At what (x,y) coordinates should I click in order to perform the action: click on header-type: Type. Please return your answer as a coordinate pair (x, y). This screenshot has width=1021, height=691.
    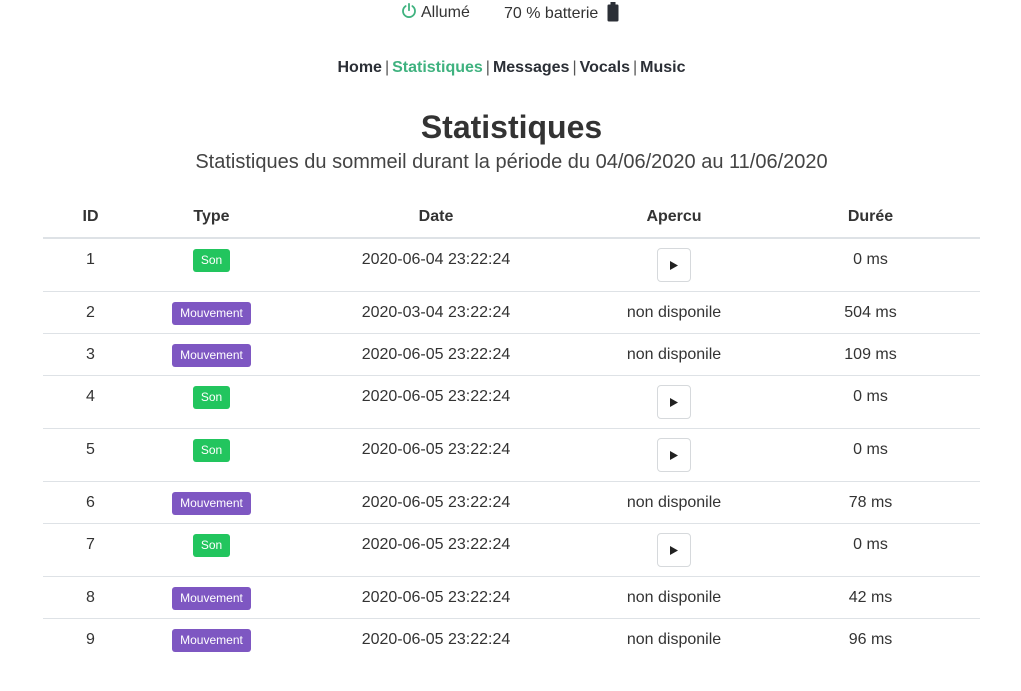
    Looking at the image, I should click on (211, 217).